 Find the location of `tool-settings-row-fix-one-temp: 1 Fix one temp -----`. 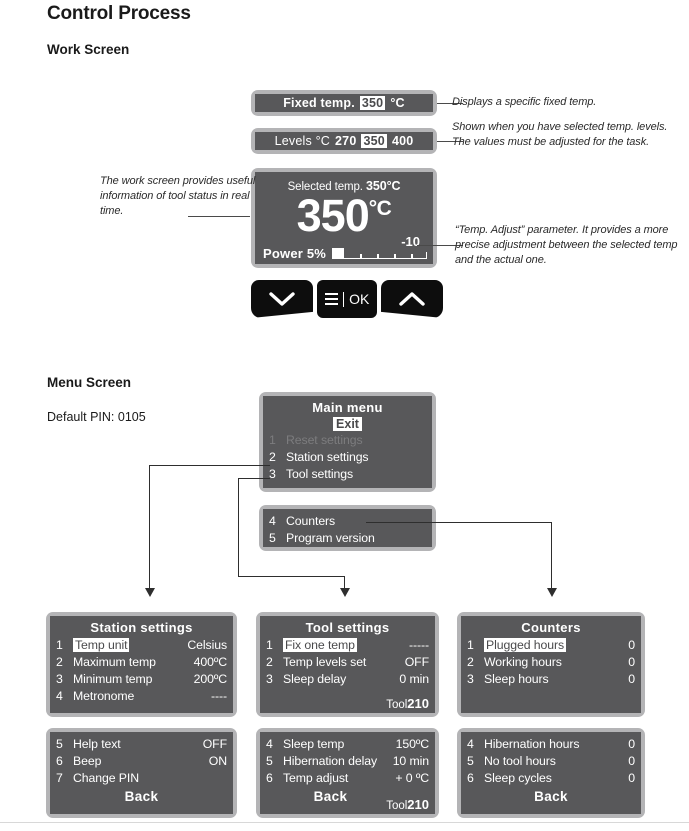

tool-settings-row-fix-one-temp: 1 Fix one temp ----- is located at coordinates (347, 645).